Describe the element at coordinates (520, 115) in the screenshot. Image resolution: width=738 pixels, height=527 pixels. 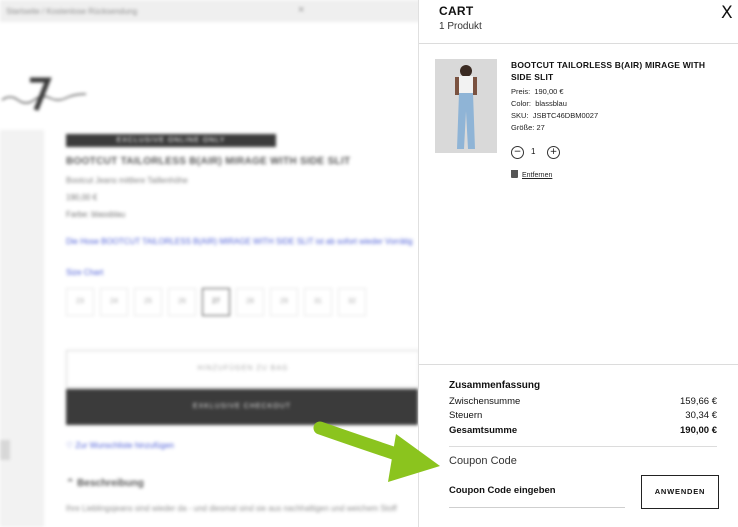
I see `sku-label: SKU:` at that location.